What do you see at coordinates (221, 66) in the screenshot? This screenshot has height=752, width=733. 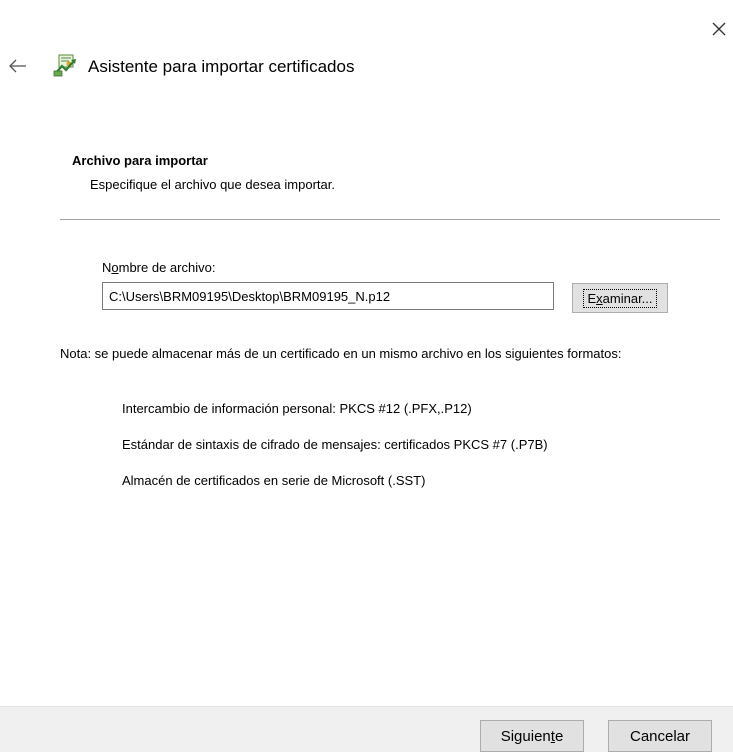 I see `wizard-title: Asistente para importar certificados` at bounding box center [221, 66].